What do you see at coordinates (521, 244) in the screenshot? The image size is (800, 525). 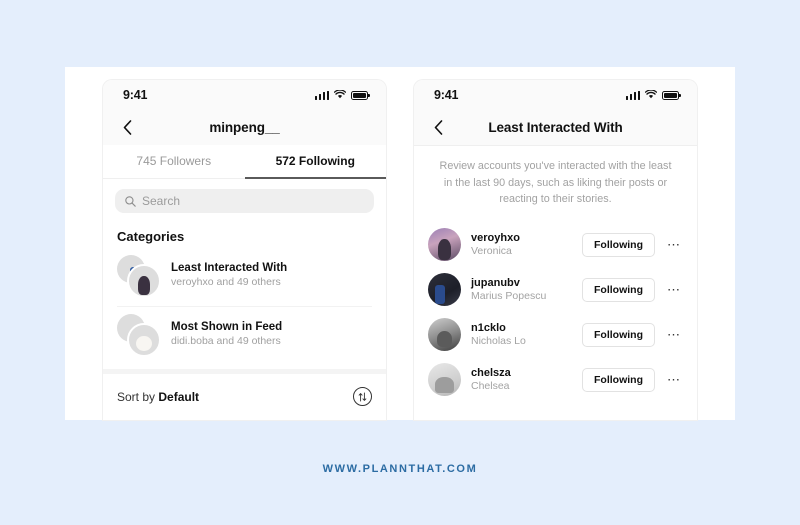 I see `user-texts: veroyhxo Veronica` at bounding box center [521, 244].